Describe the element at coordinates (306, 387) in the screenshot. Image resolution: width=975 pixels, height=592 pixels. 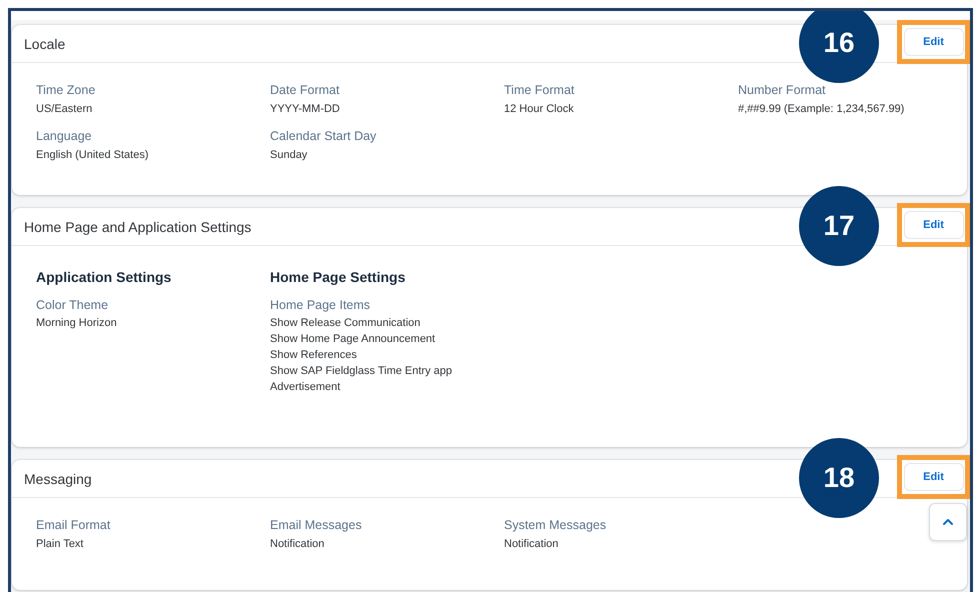
I see `field-value: Advertisement` at that location.